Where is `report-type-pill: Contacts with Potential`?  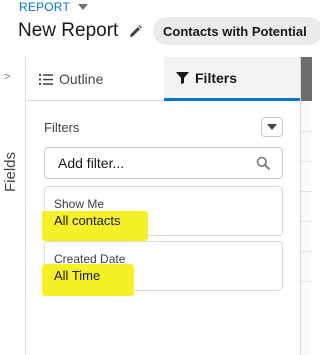 report-type-pill: Contacts with Potential is located at coordinates (236, 31).